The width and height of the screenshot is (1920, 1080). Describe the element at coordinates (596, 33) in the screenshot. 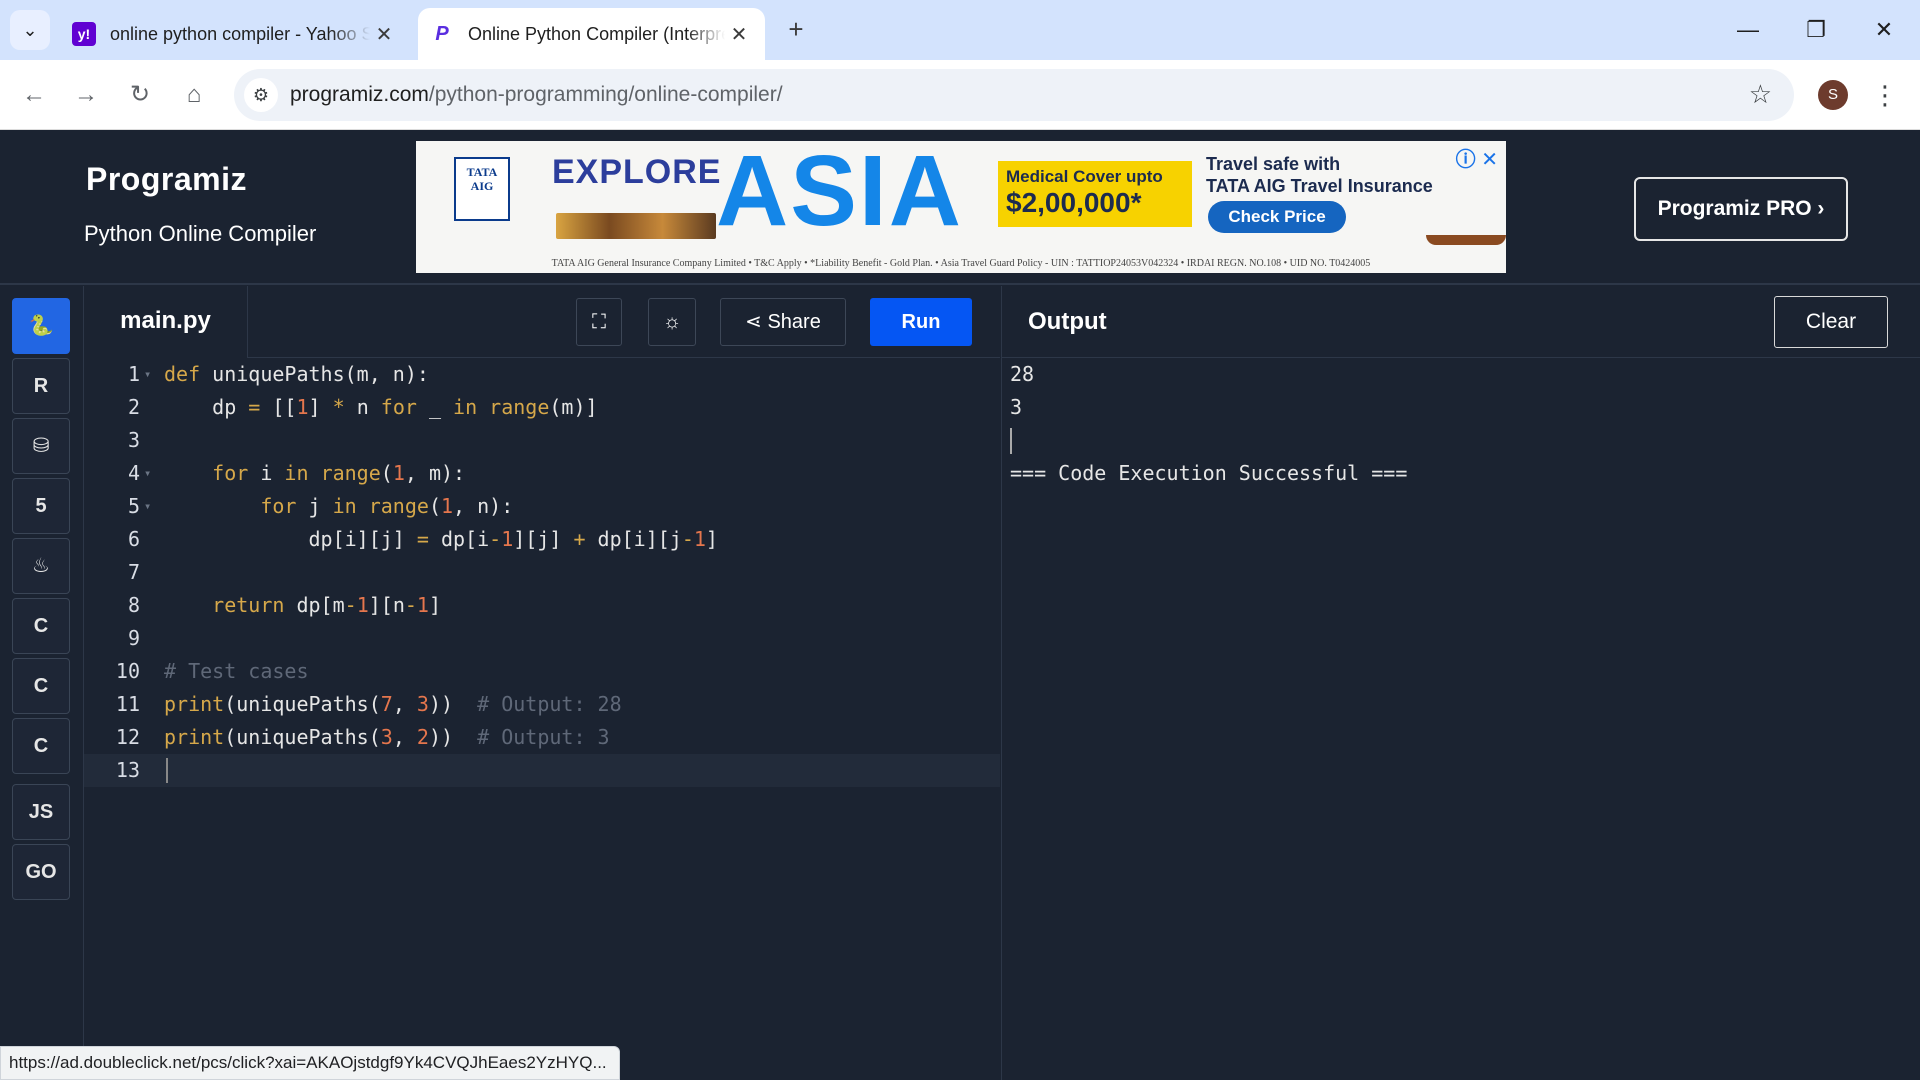

I see `tab-title: Online Python Compiler (Interpreter)` at that location.